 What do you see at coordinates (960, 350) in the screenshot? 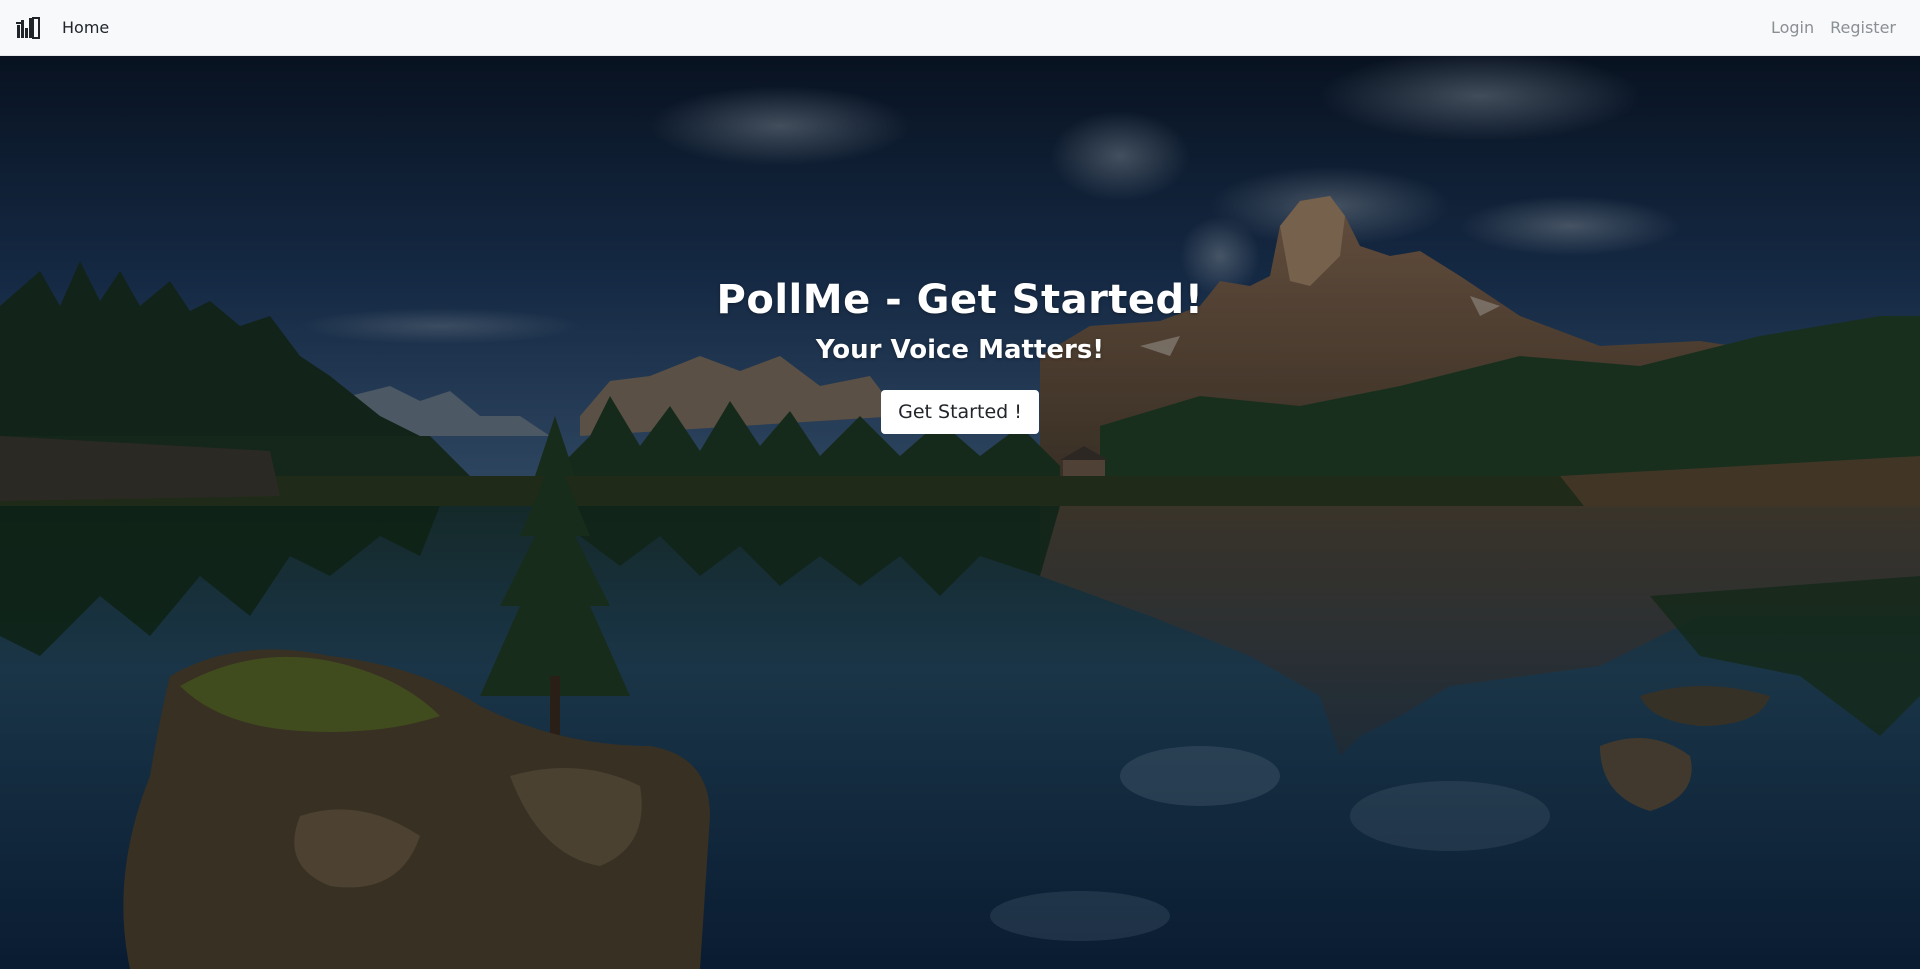
I see `hero-subtitle: Your Voice Matters!` at bounding box center [960, 350].